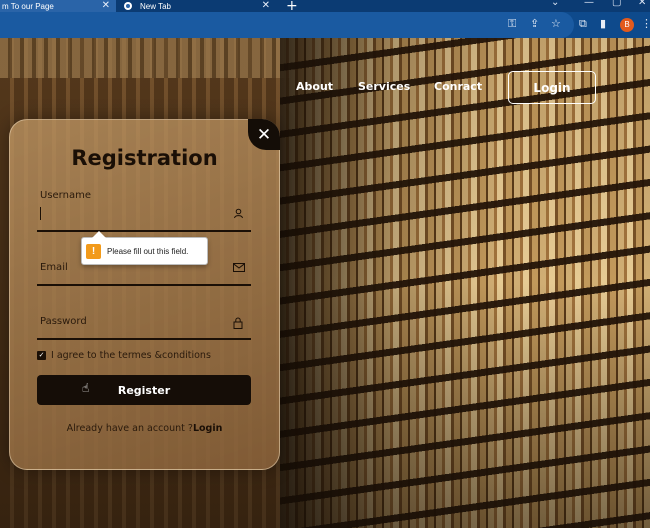 The width and height of the screenshot is (650, 528). What do you see at coordinates (642, 4) in the screenshot?
I see `window-close-icon: ✕` at bounding box center [642, 4].